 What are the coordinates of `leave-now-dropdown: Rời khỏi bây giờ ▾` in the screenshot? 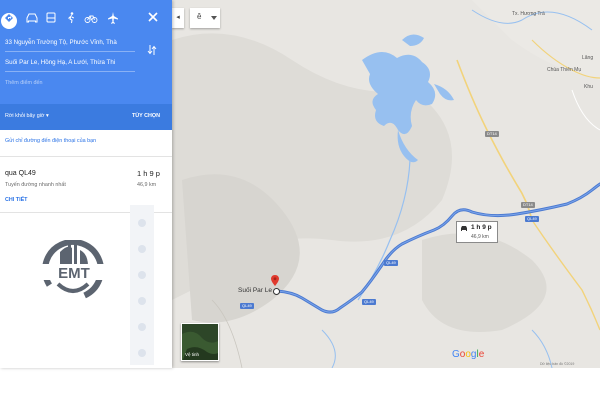 It's located at (27, 116).